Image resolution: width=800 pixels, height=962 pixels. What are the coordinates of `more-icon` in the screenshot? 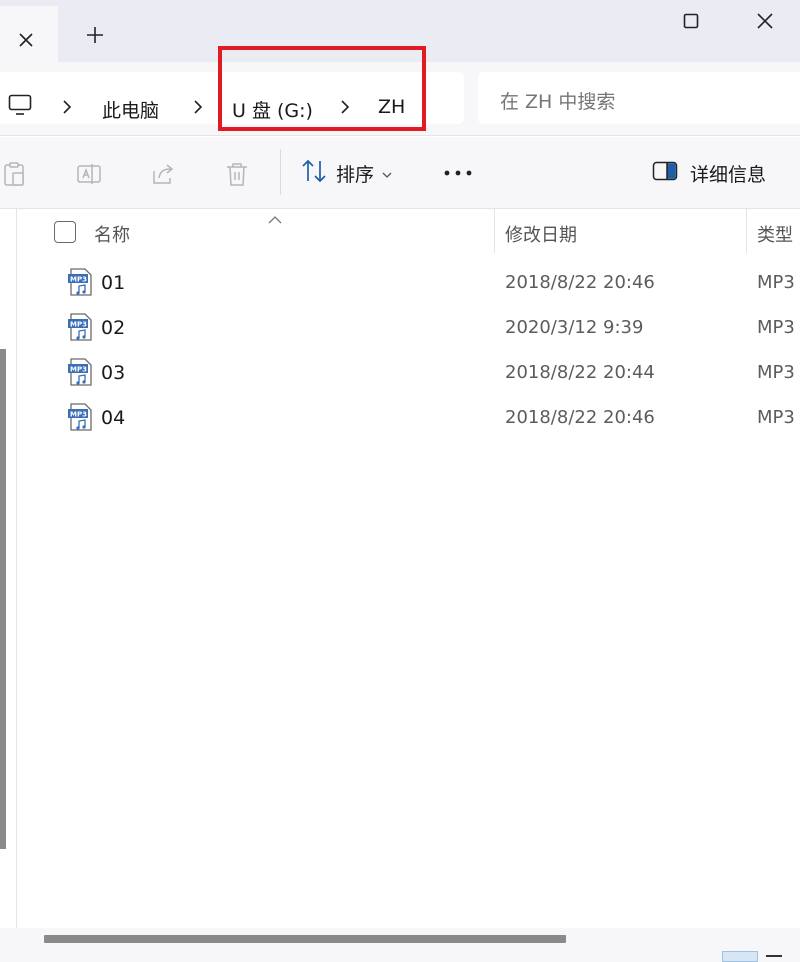 It's located at (458, 173).